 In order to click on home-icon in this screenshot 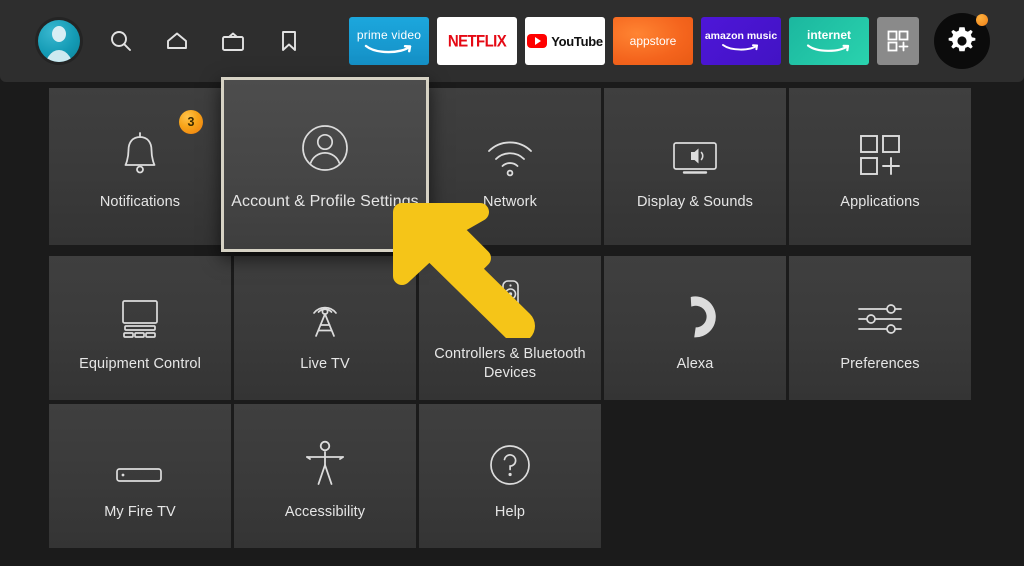, I will do `click(177, 41)`.